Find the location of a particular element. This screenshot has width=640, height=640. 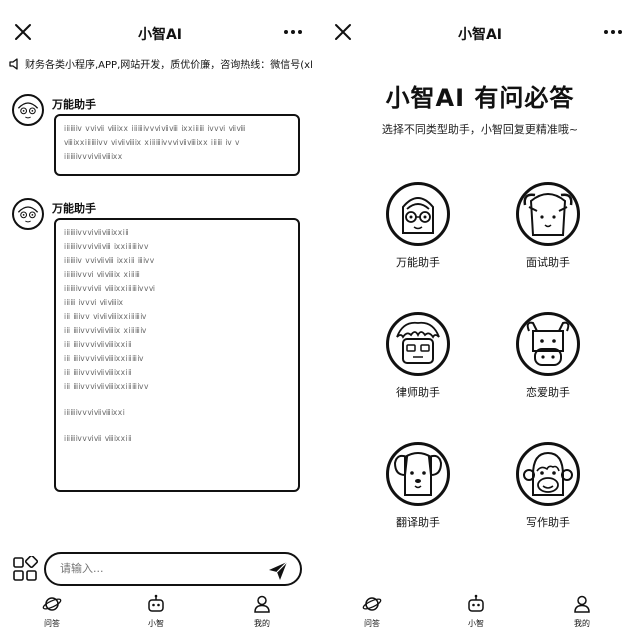

message-field is located at coordinates (173, 569).